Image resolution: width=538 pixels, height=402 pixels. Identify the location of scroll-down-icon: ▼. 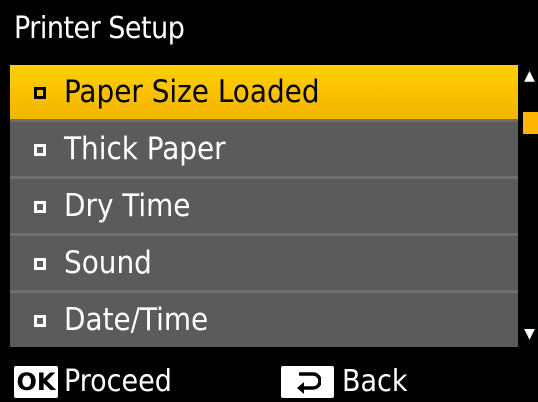
(529, 334).